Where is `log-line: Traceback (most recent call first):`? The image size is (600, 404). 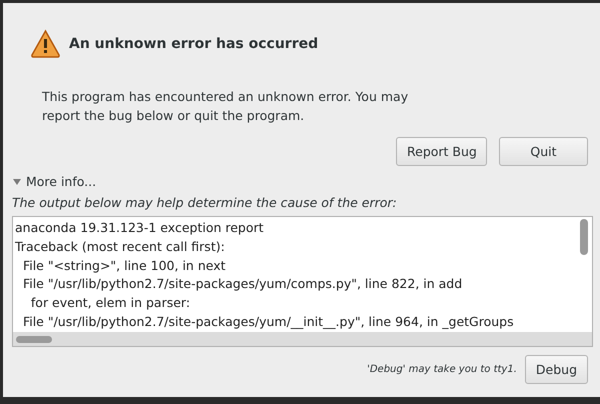
log-line: Traceback (most recent call first): is located at coordinates (120, 247).